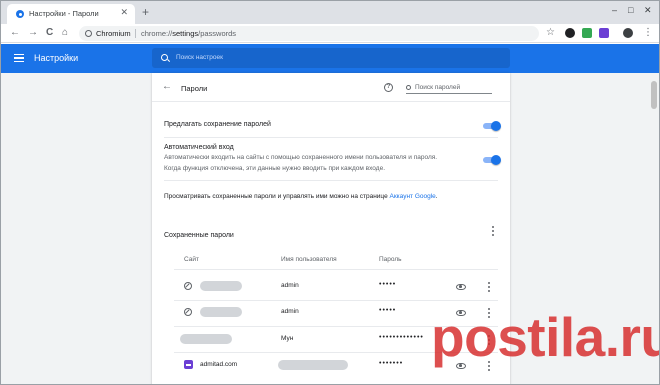  Describe the element at coordinates (331, 287) in the screenshot. I see `password-row: admin •••••` at that location.